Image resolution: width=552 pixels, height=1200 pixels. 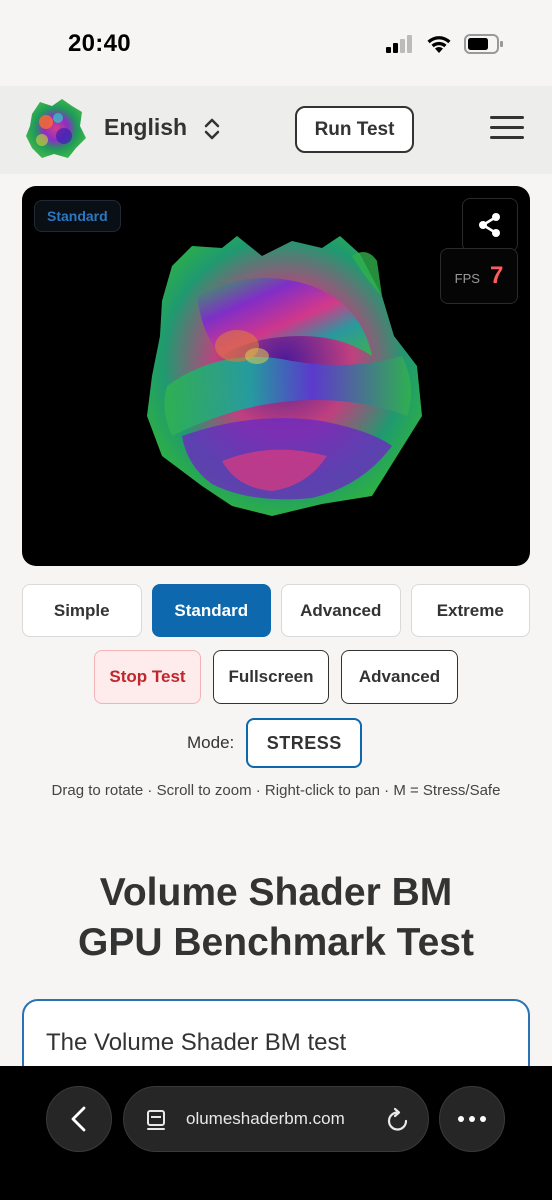 What do you see at coordinates (196, 1042) in the screenshot?
I see `intro-card-text: The Volume Shader BM test` at bounding box center [196, 1042].